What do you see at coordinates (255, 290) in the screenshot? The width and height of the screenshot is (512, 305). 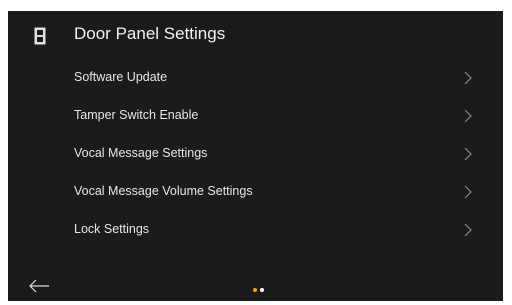 I see `page-dot-active` at bounding box center [255, 290].